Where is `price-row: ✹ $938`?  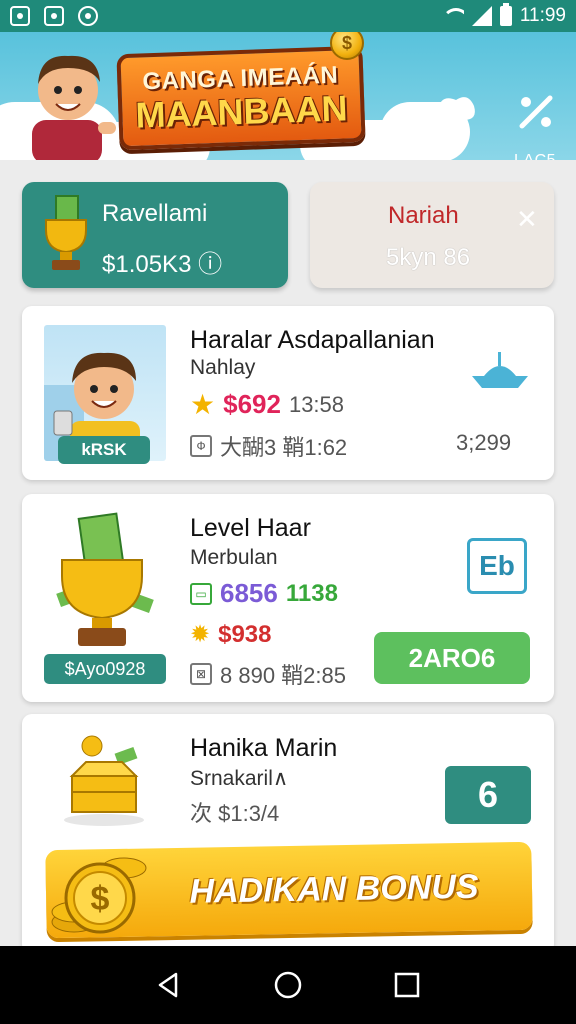 price-row: ✹ $938 is located at coordinates (231, 634).